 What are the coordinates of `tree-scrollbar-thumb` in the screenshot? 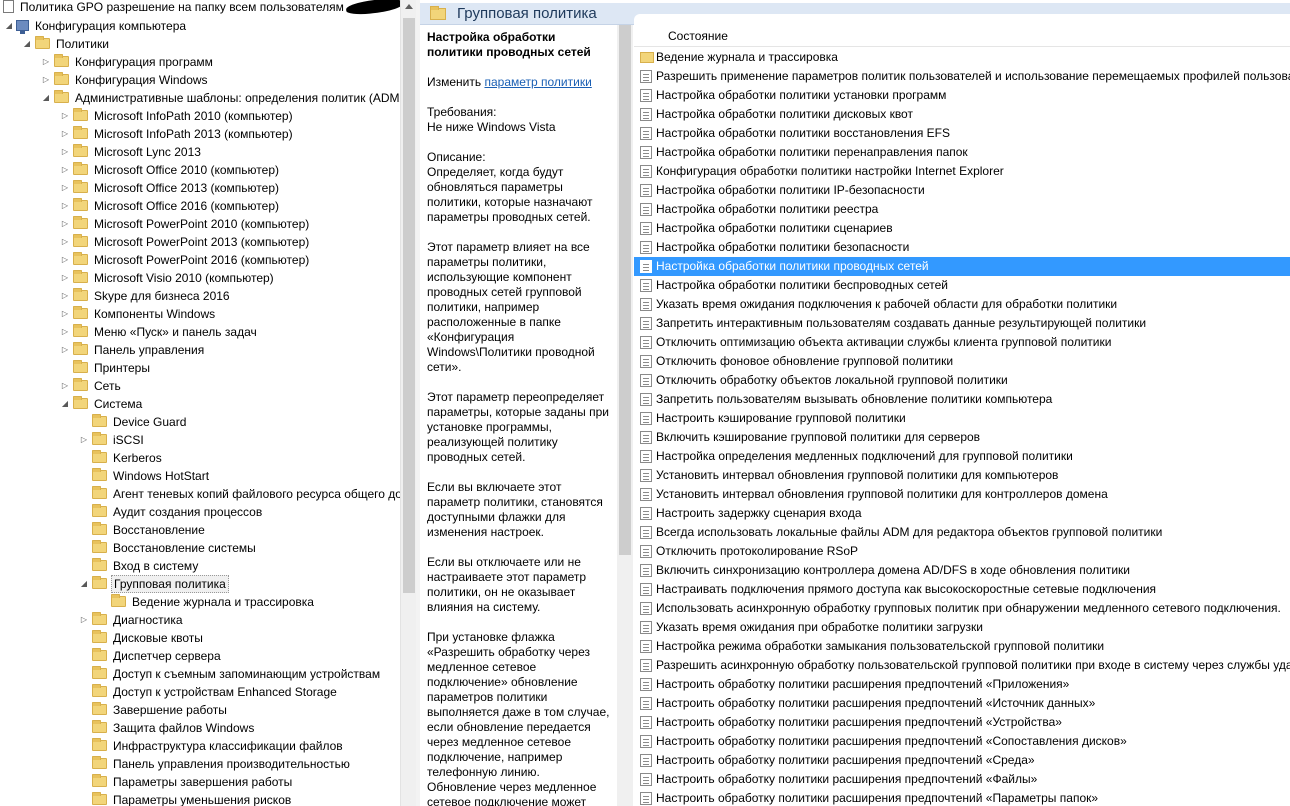 It's located at (409, 305).